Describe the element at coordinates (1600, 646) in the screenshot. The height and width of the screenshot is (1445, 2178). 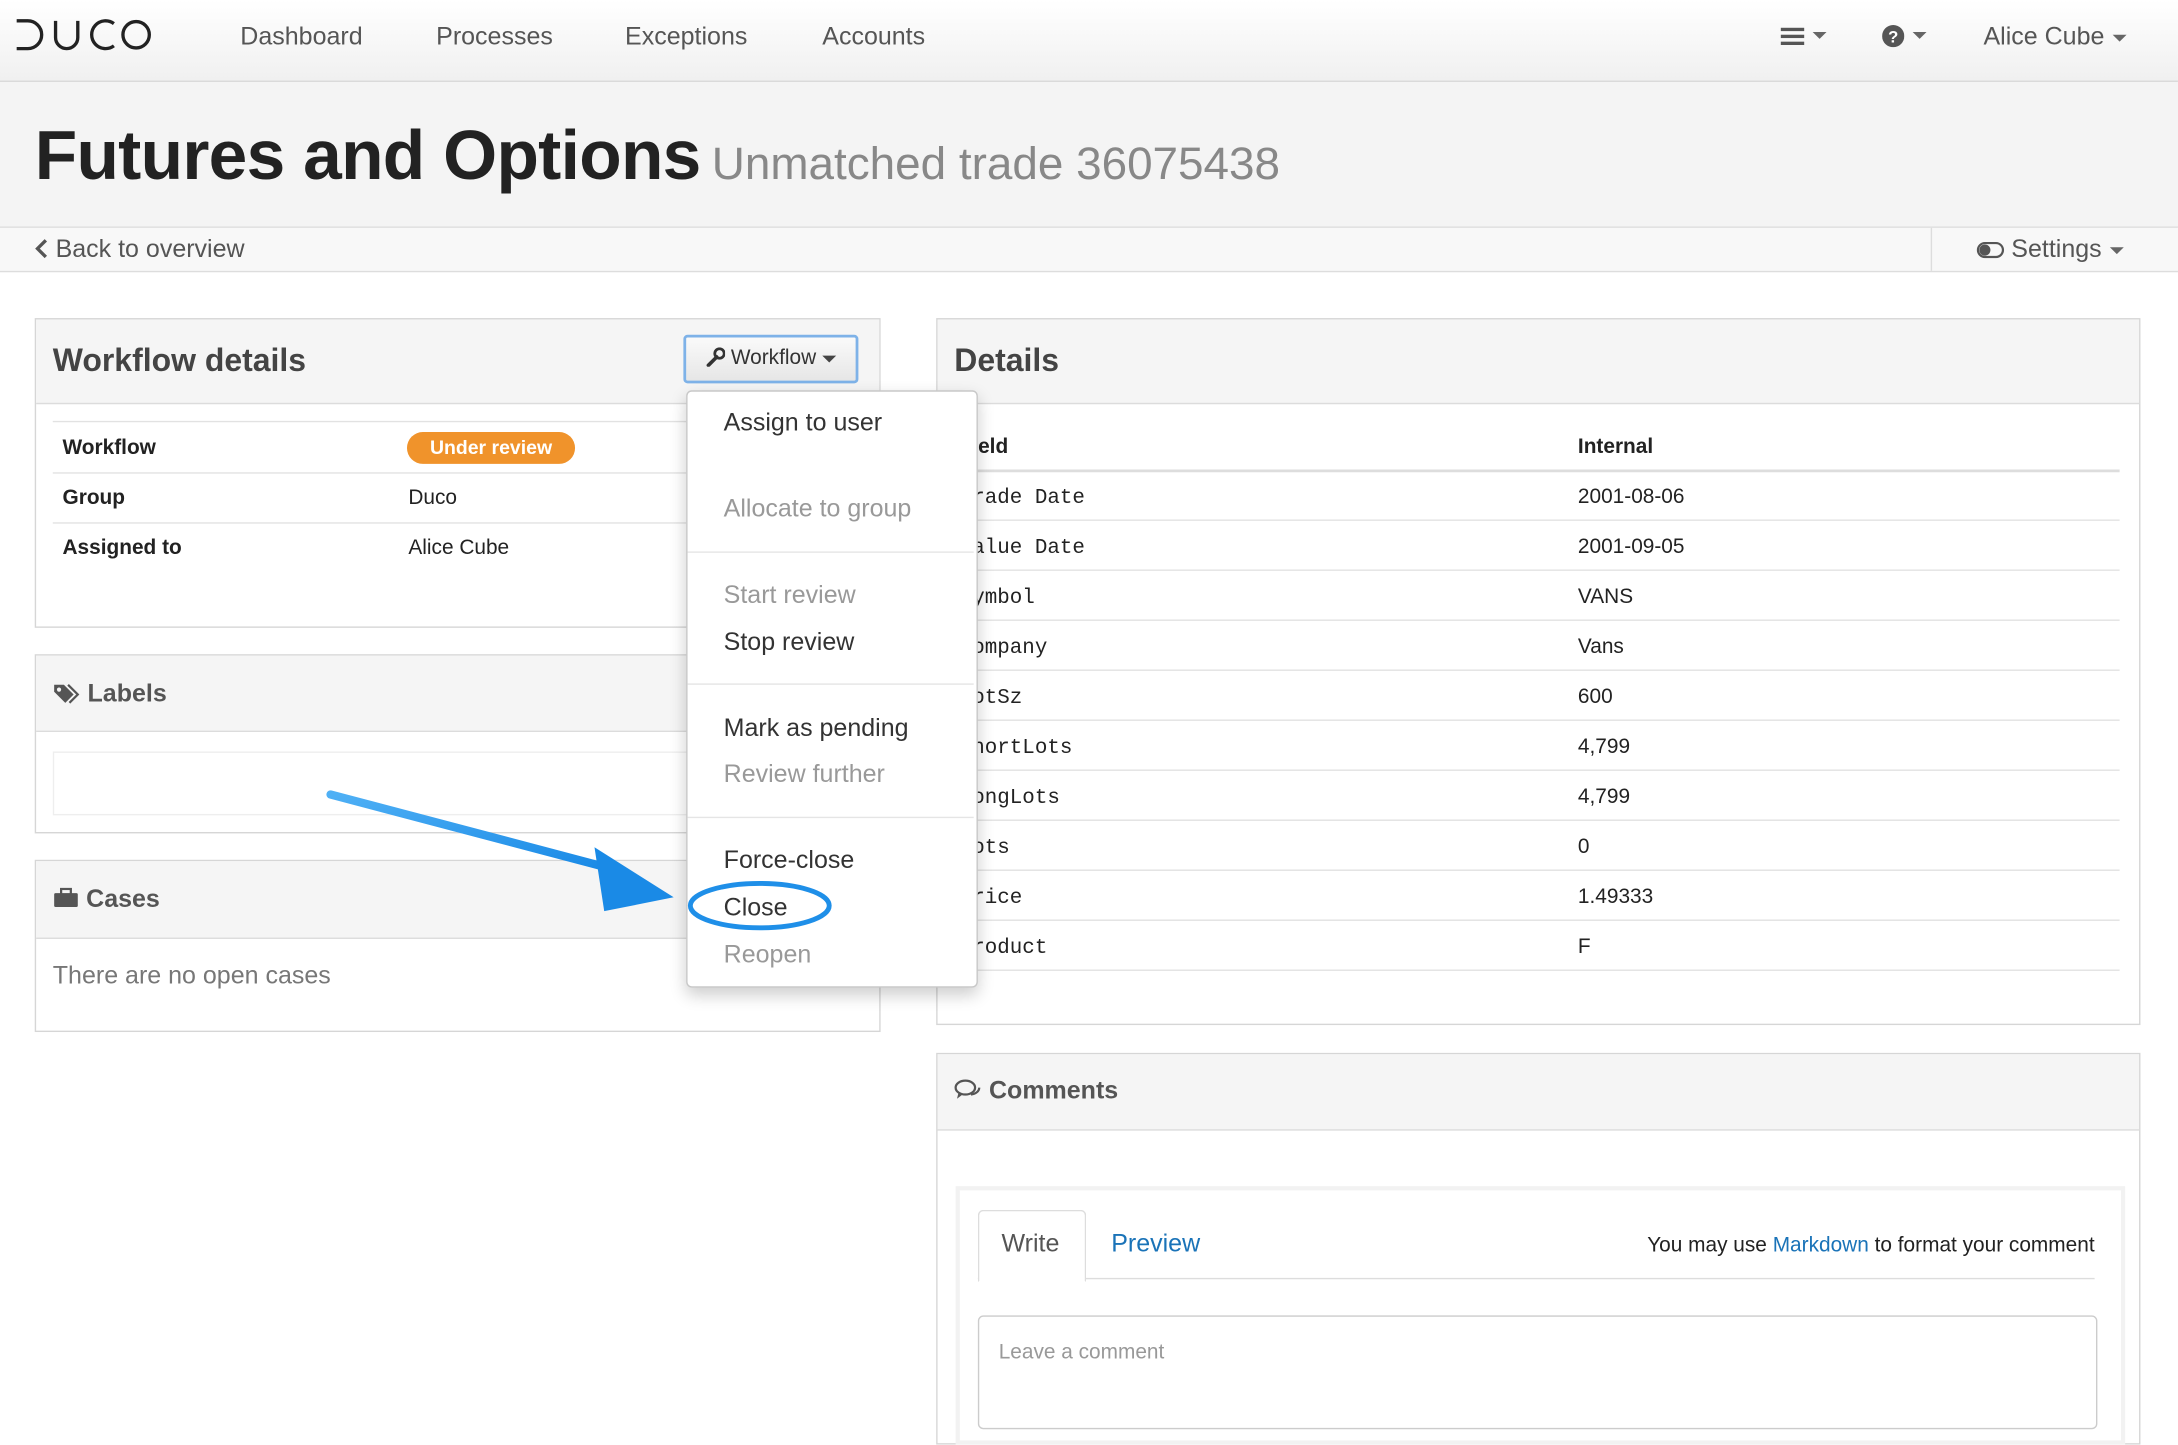
I see `detail-field-value: Vans` at that location.